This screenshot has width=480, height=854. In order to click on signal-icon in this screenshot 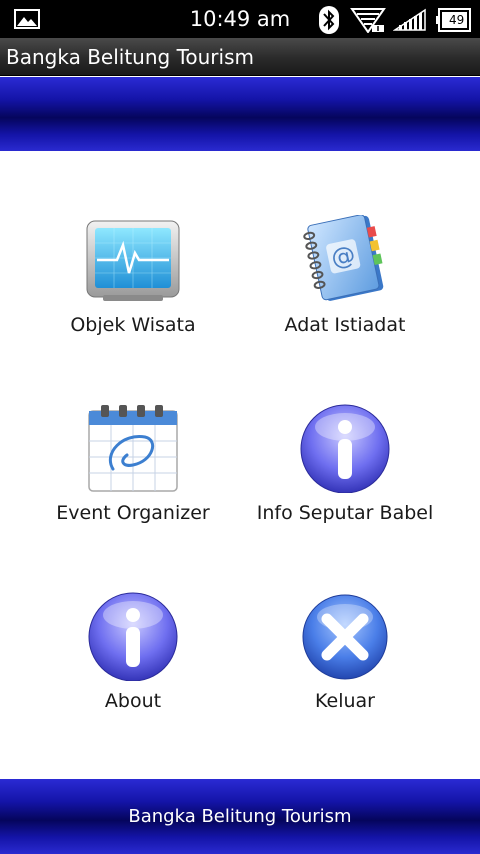, I will do `click(409, 22)`.